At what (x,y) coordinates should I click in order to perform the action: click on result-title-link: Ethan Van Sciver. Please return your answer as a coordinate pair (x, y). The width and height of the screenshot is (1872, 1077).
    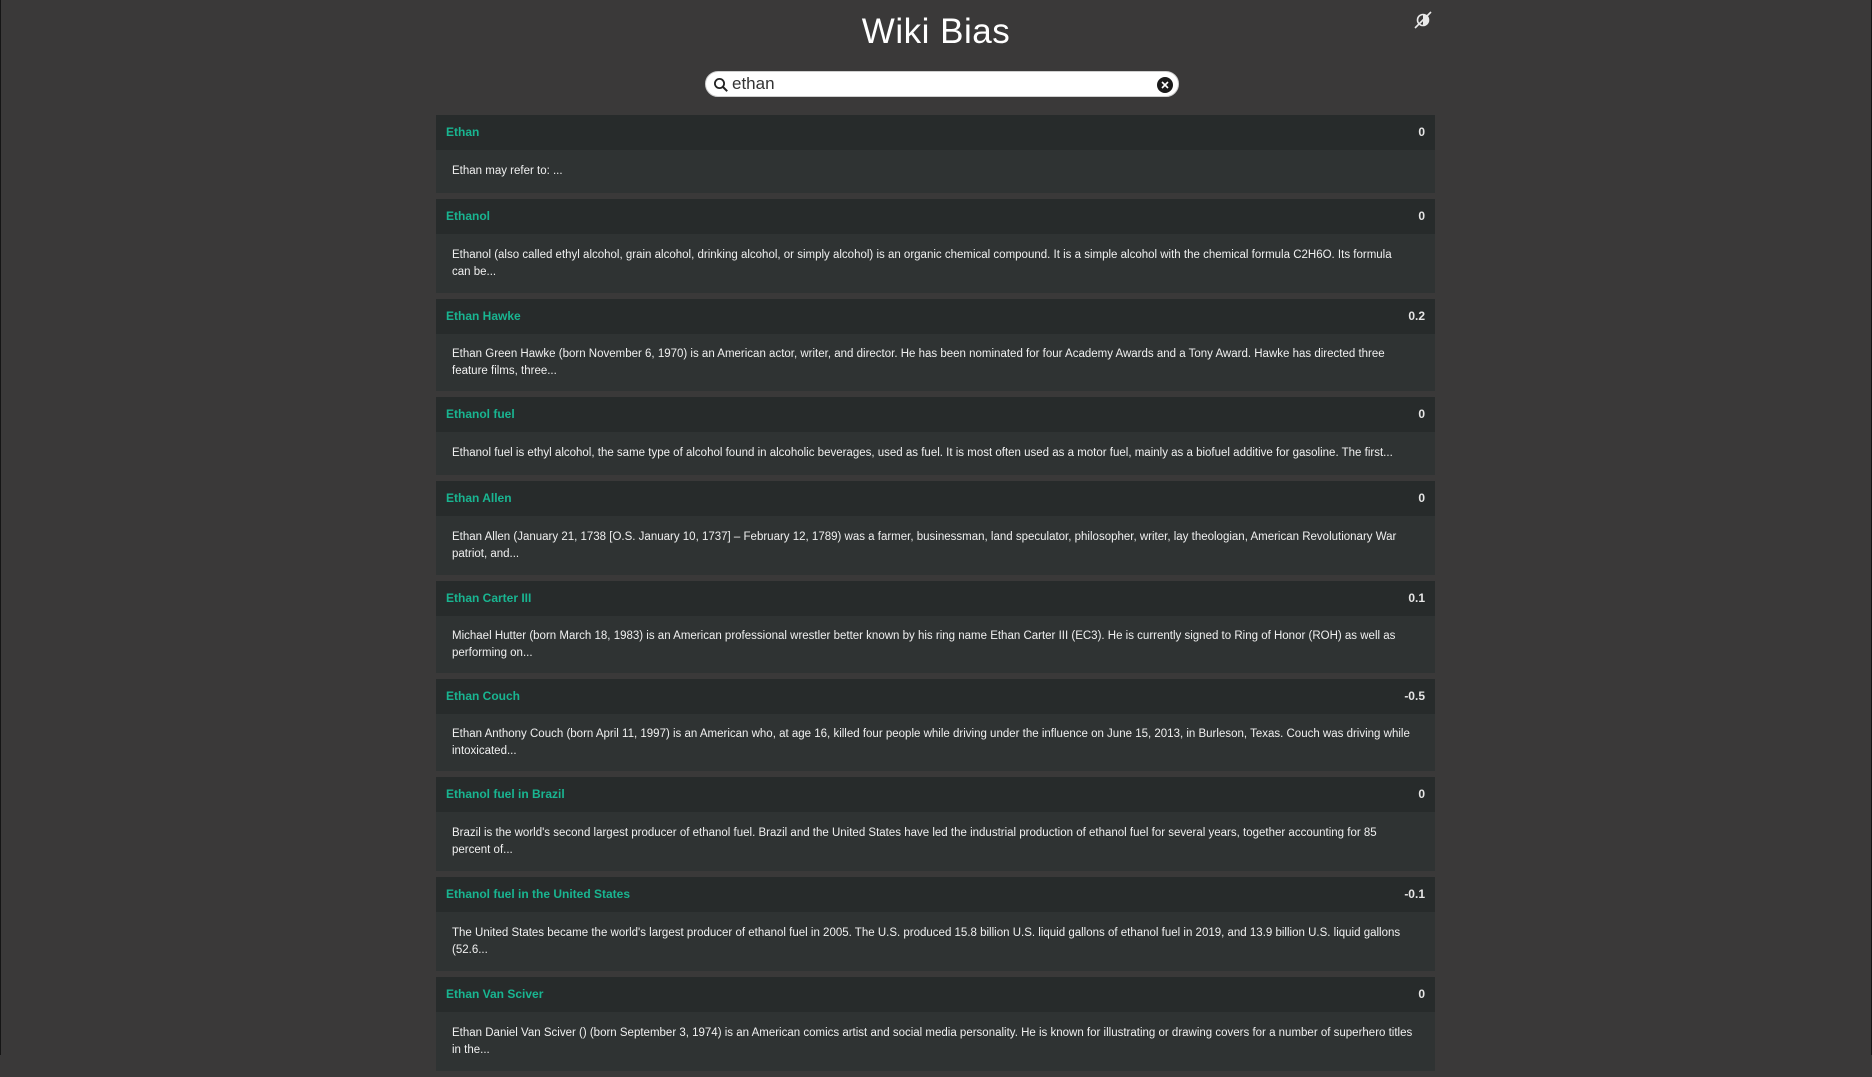
    Looking at the image, I should click on (494, 994).